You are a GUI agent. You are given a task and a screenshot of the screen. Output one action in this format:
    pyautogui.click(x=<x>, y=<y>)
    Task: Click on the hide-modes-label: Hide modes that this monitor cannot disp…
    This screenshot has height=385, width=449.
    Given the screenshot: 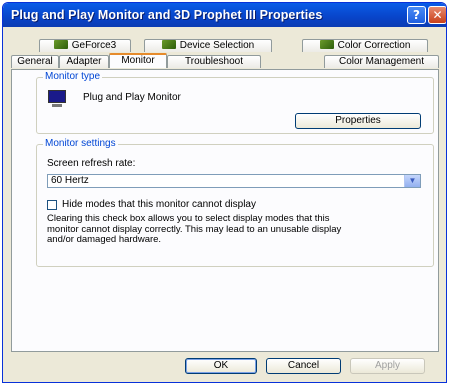 What is the action you would take?
    pyautogui.click(x=159, y=204)
    